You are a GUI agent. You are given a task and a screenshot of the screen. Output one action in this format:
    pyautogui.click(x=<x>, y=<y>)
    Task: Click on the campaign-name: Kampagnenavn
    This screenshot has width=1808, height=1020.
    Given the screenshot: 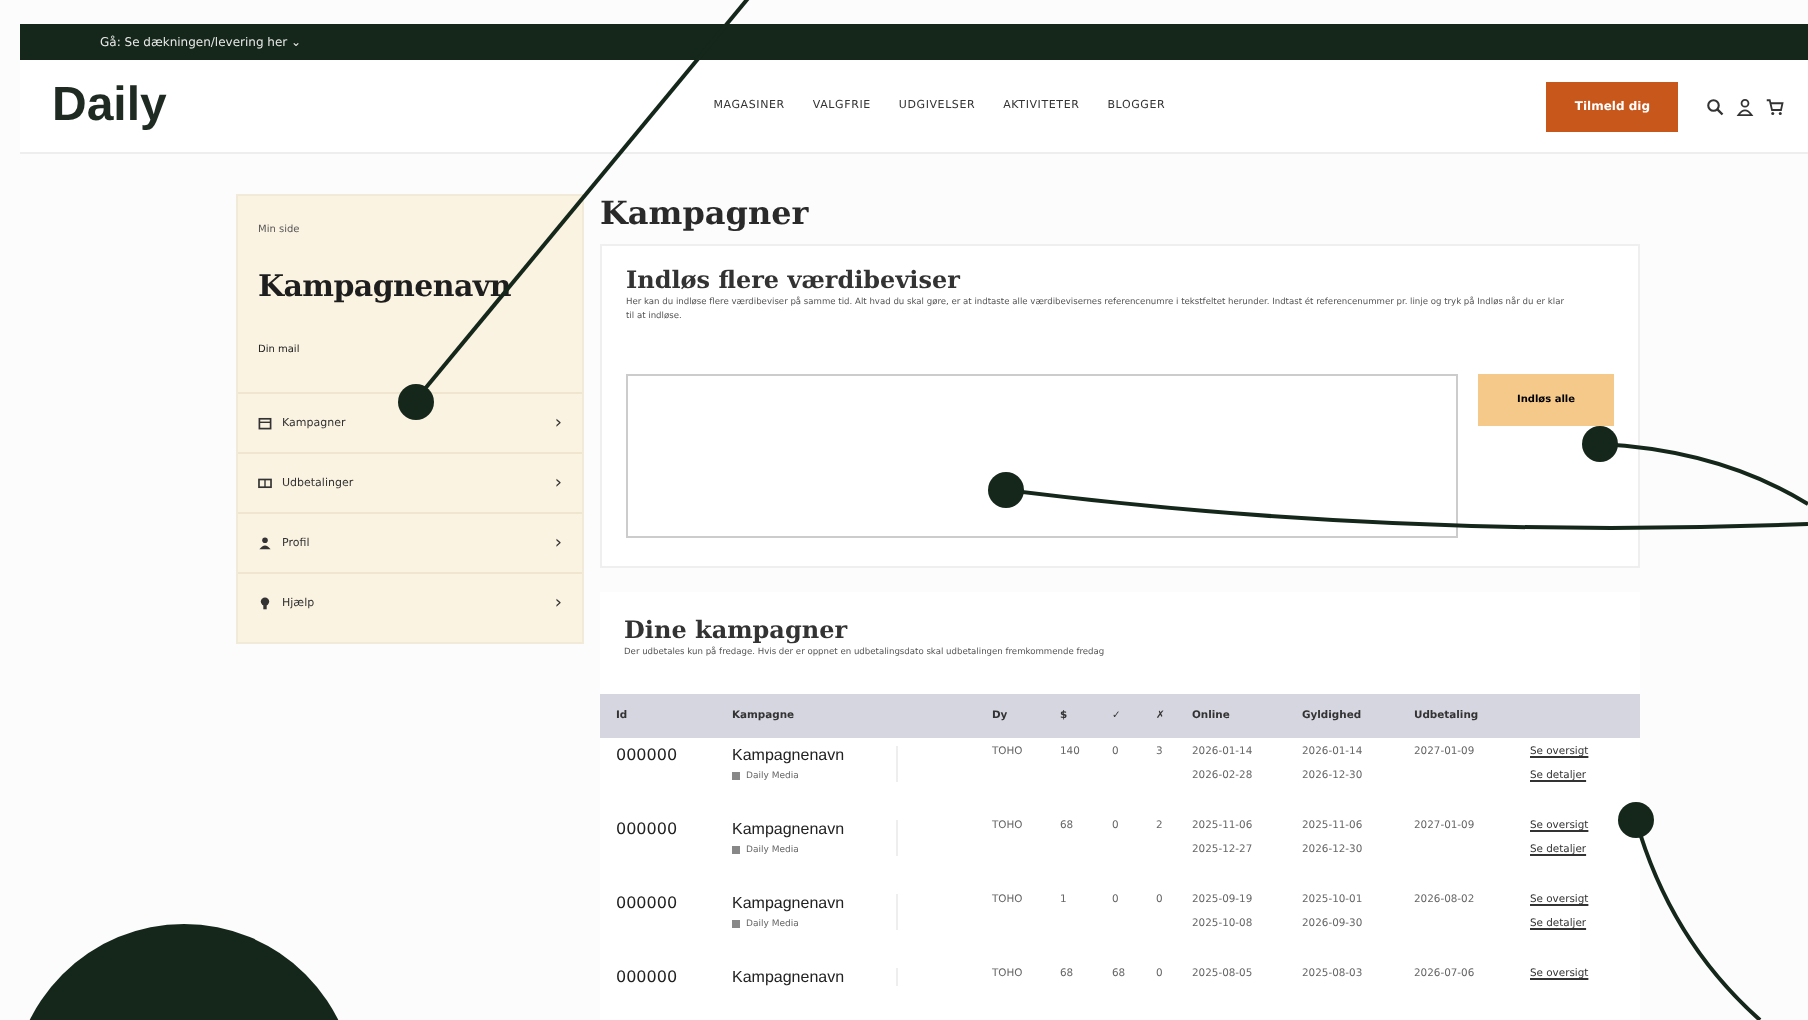 What is the action you would take?
    pyautogui.click(x=385, y=286)
    